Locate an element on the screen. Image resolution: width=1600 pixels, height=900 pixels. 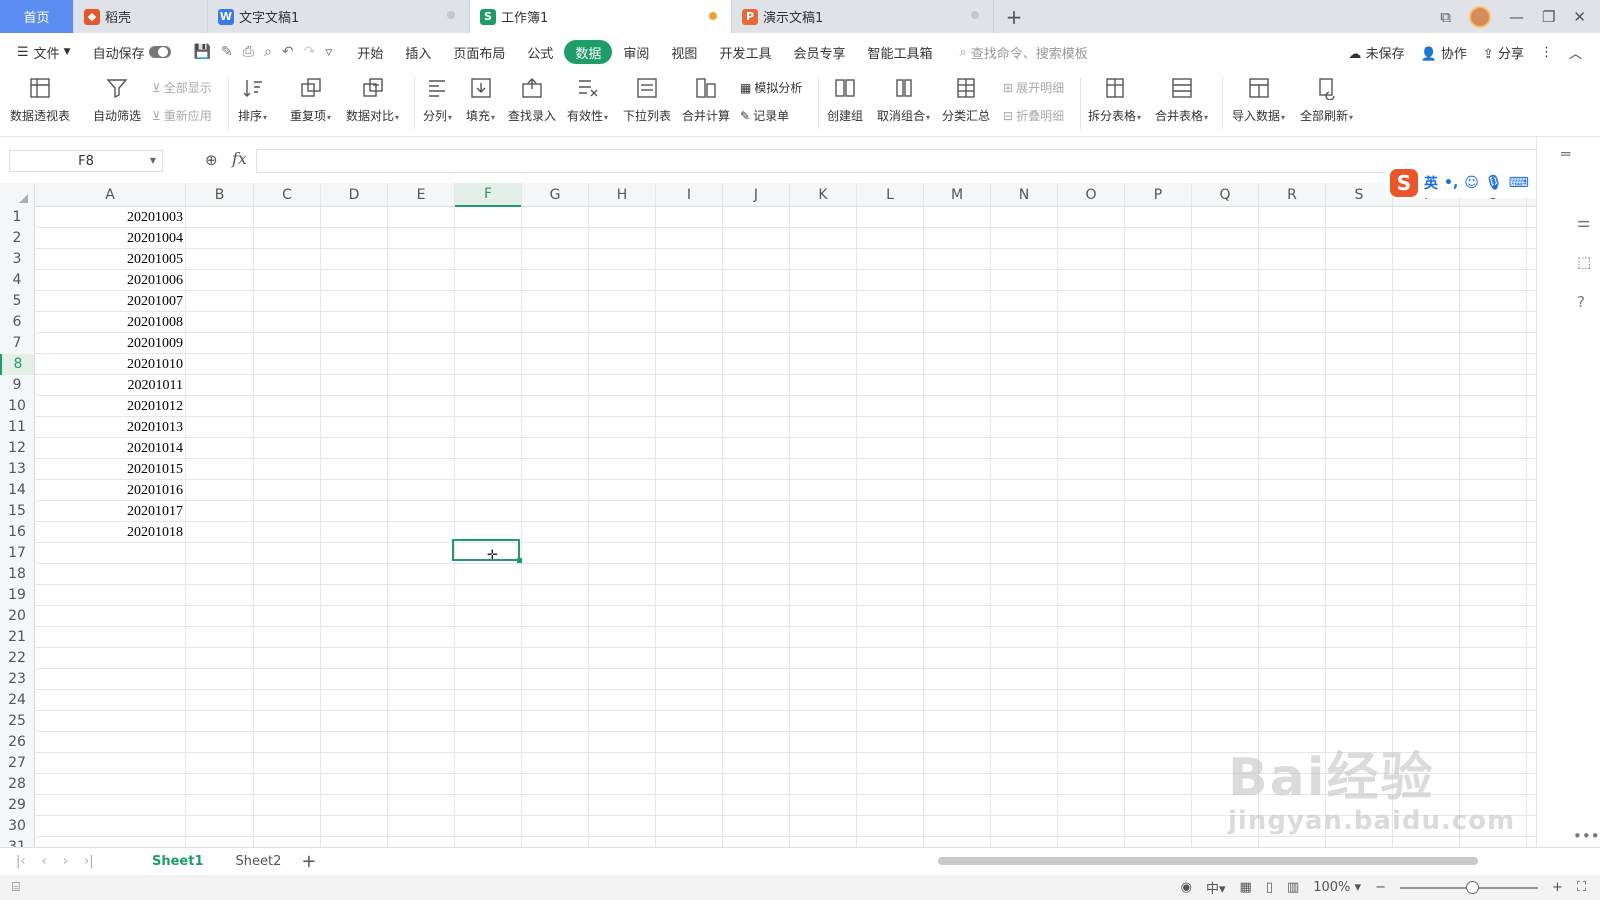
microphone-icon: 🎙 is located at coordinates (1494, 183).